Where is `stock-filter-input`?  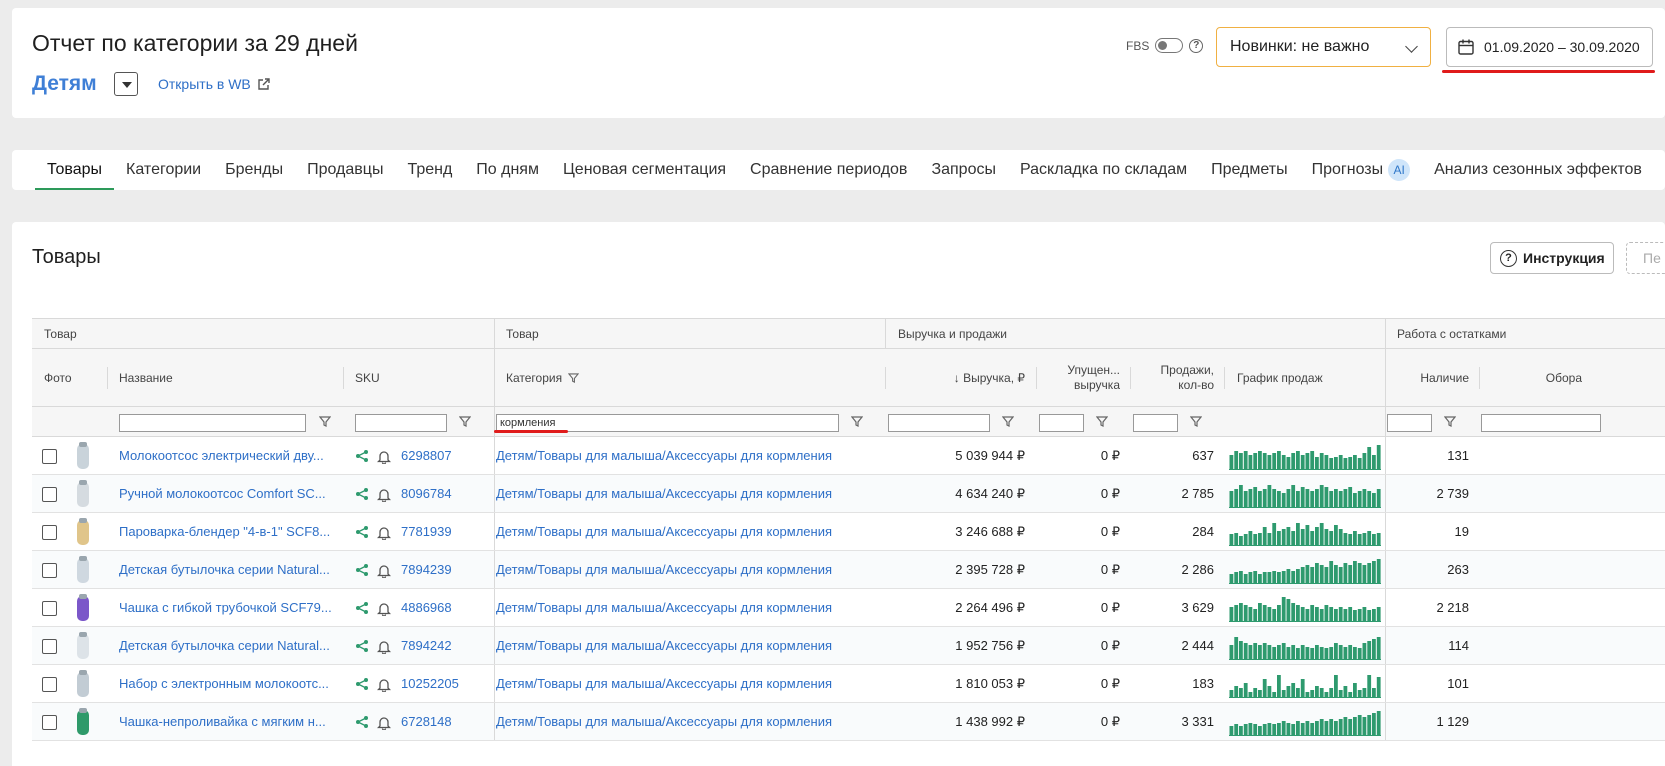 stock-filter-input is located at coordinates (1409, 423).